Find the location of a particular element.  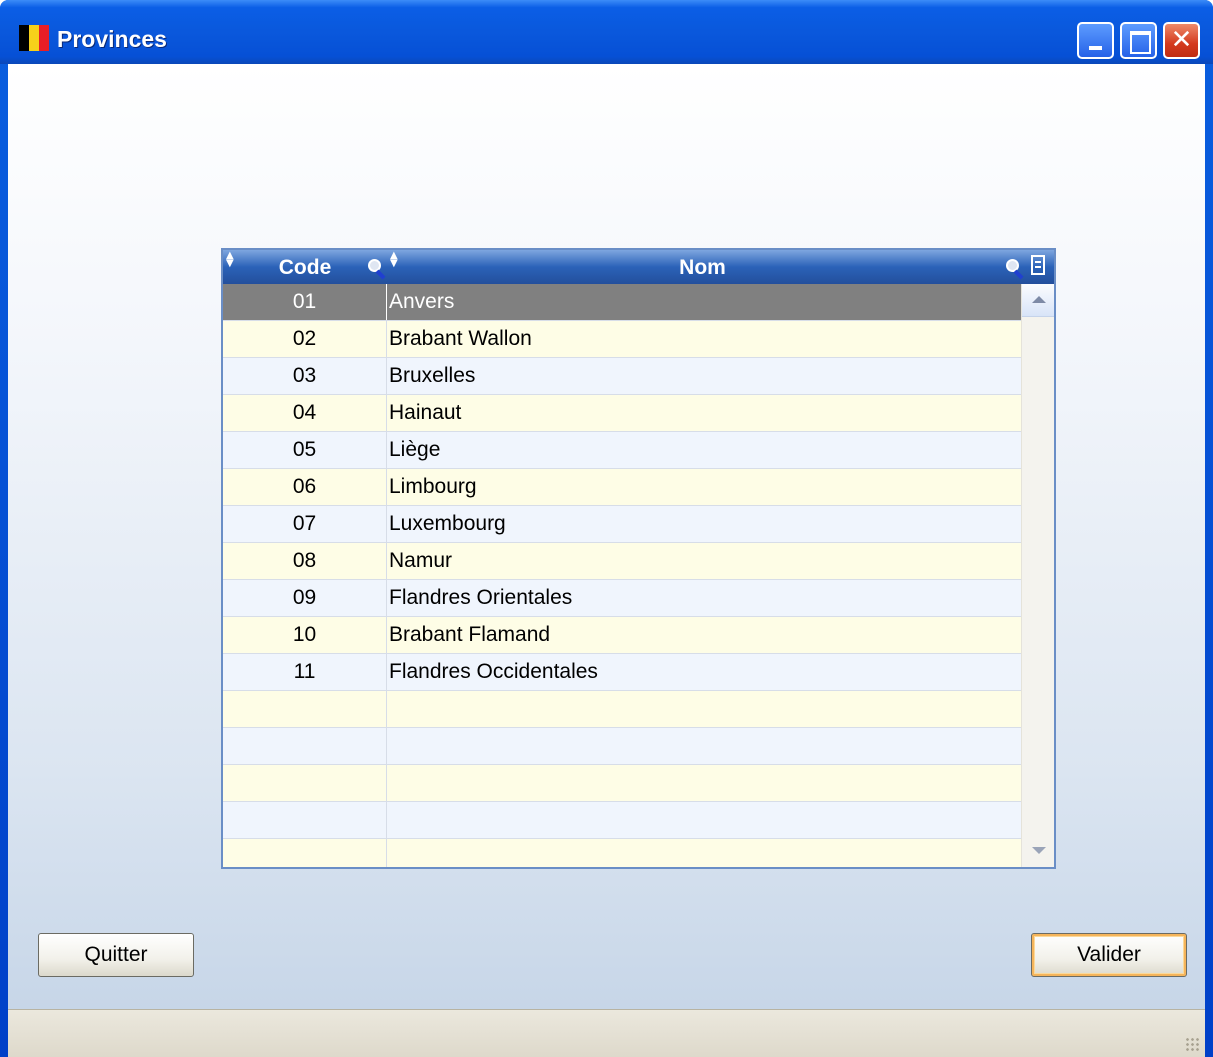

maximize-button is located at coordinates (1138, 40).